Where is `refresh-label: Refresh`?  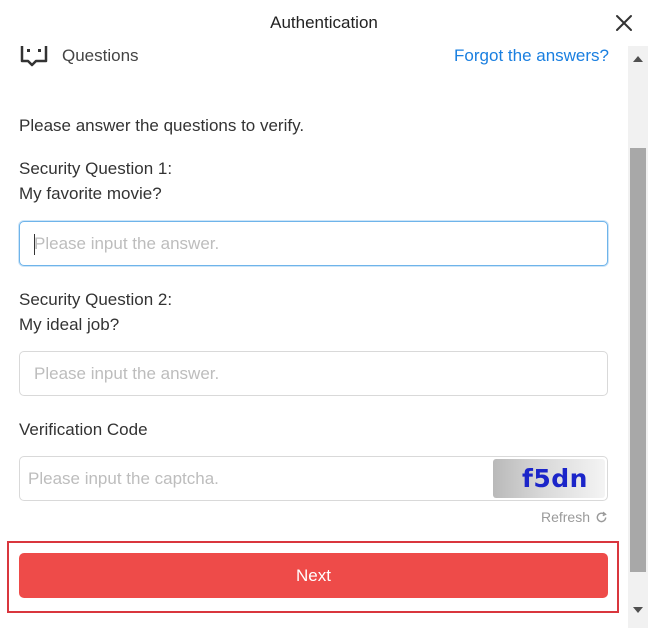
refresh-label: Refresh is located at coordinates (565, 517).